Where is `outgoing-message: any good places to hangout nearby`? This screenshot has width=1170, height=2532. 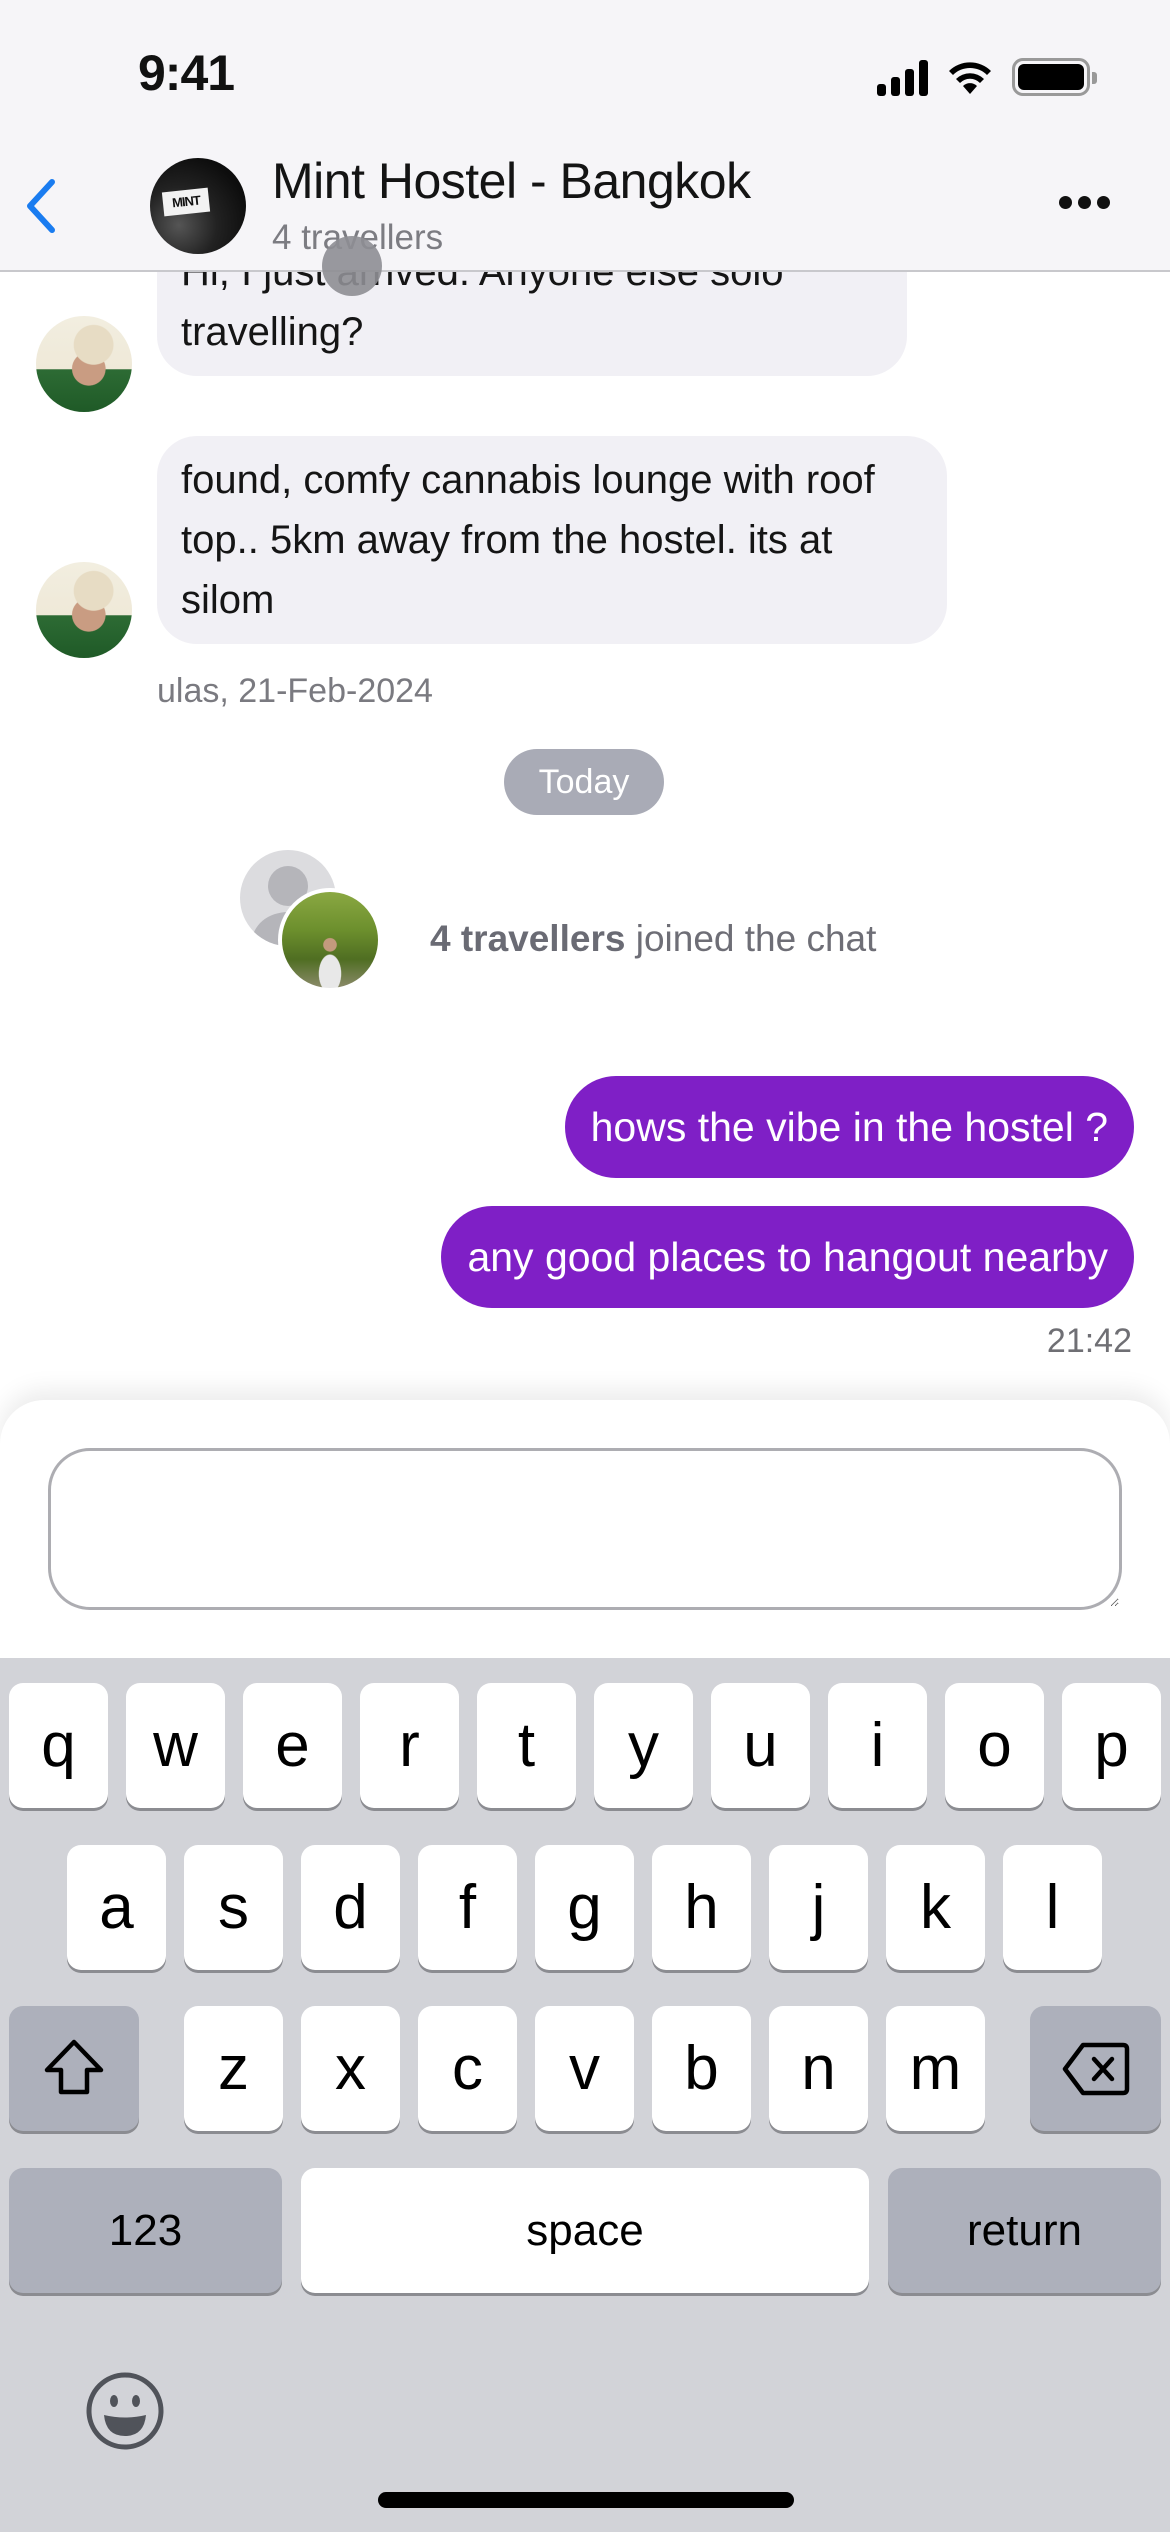 outgoing-message: any good places to hangout nearby is located at coordinates (787, 1257).